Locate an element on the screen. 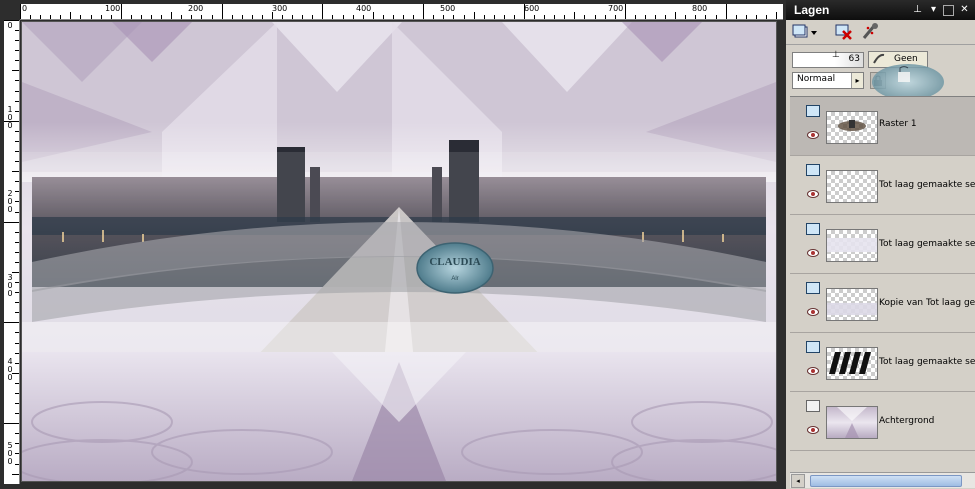 The height and width of the screenshot is (489, 975). ruler-label: 100 is located at coordinates (113, 8).